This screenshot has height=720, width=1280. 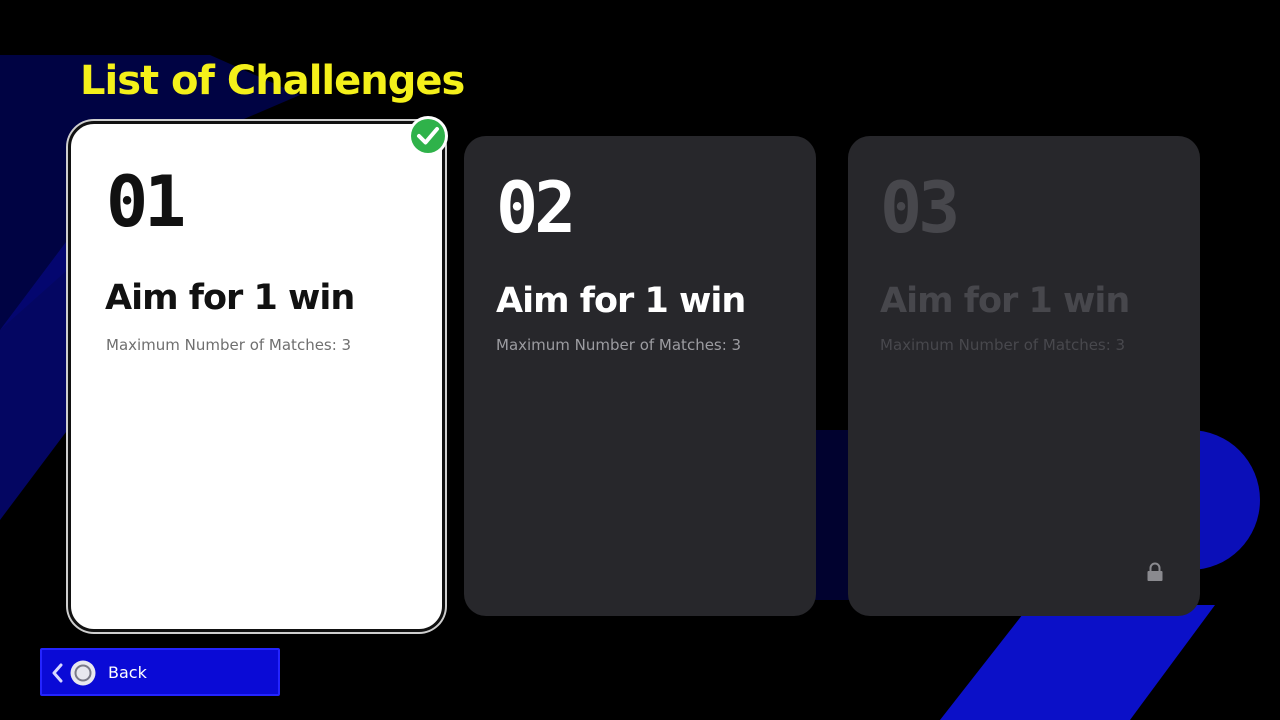 What do you see at coordinates (272, 81) in the screenshot?
I see `page-title: List of Challenges` at bounding box center [272, 81].